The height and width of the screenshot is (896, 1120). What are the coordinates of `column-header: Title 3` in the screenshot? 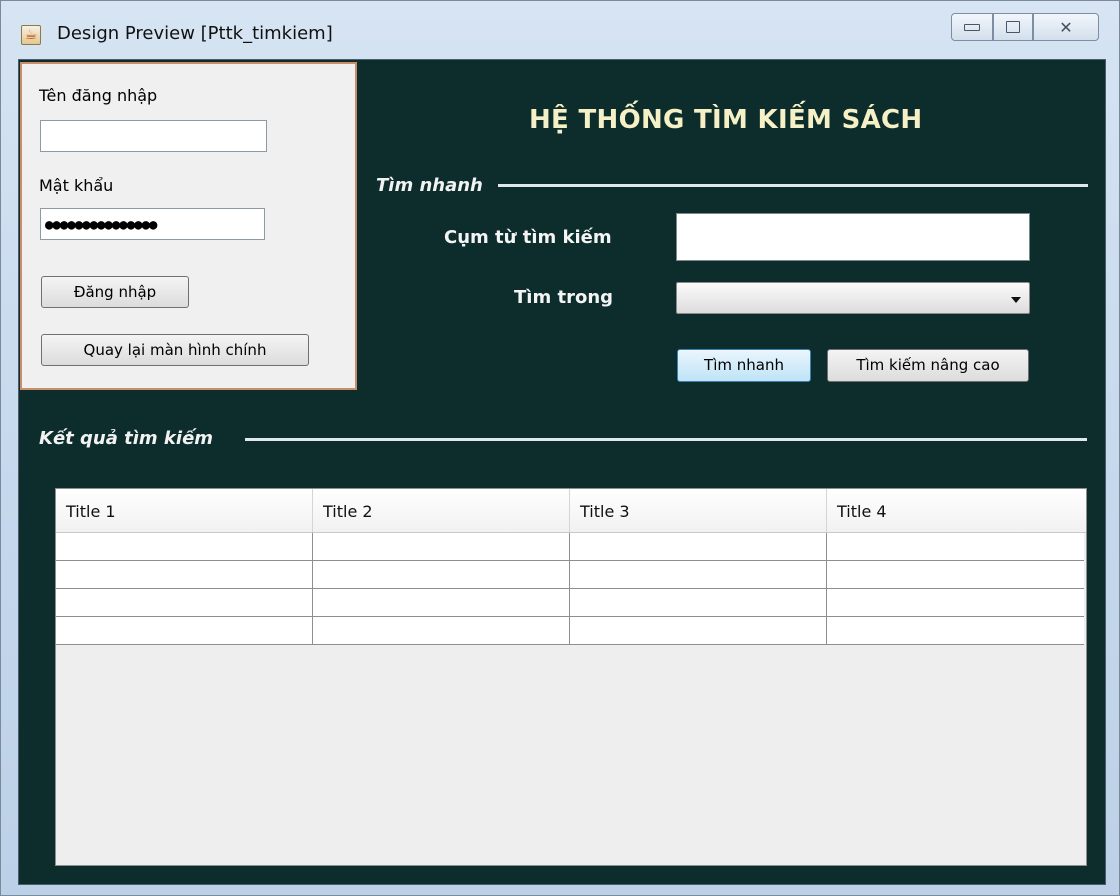 It's located at (698, 510).